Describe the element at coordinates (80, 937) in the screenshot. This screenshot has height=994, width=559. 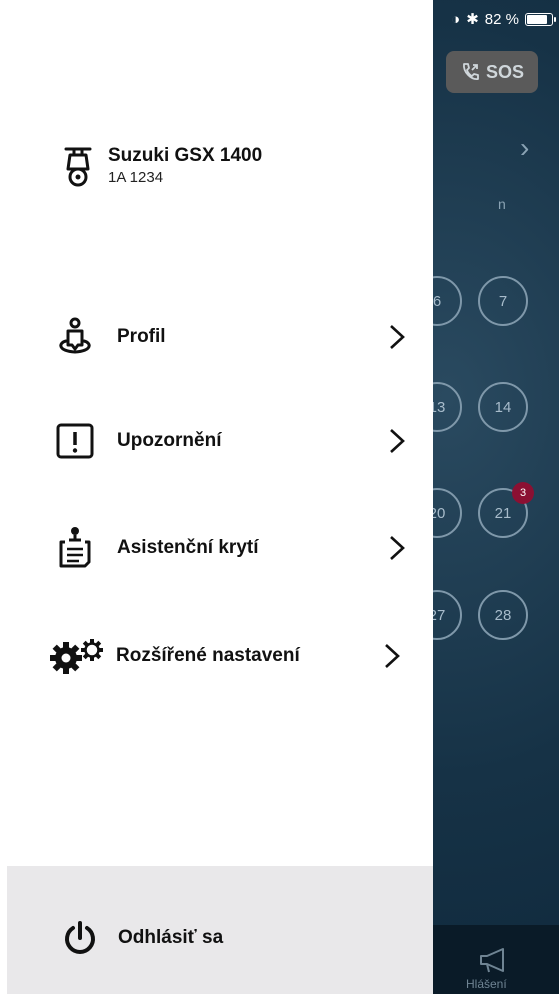
I see `power-icon` at that location.